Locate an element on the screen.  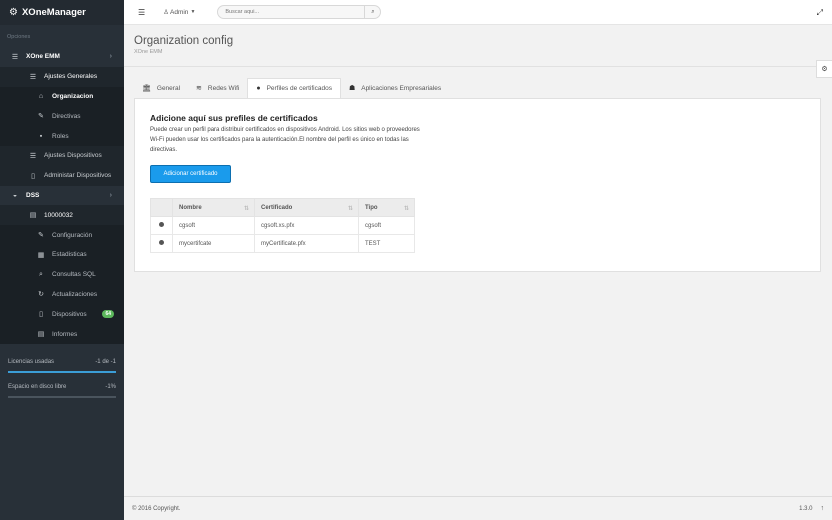
sidebar-item-10000032: ▤ 10000032 is located at coordinates (62, 215).